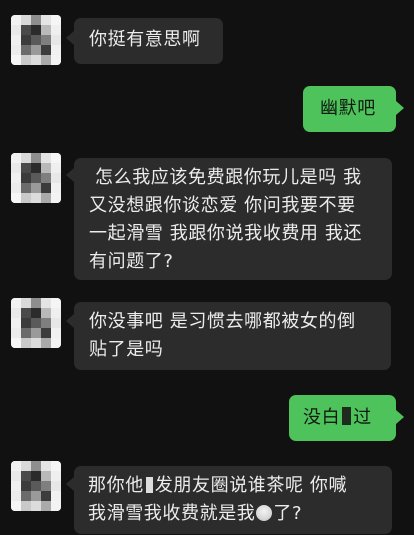  I want to click on message-bubble-incoming: 那你他 发朋友圈说谁茶呢 你喊 我滑雪我收费就是我 了?, so click(233, 500).